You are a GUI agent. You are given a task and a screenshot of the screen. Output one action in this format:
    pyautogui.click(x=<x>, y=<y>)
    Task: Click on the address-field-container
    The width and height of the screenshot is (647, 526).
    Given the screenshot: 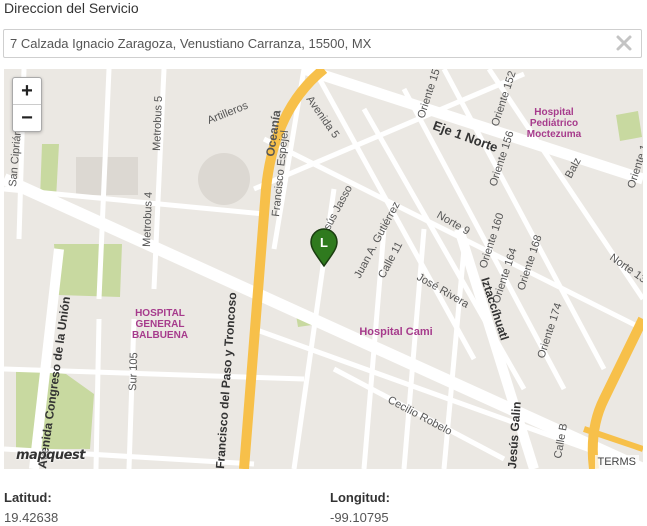 What is the action you would take?
    pyautogui.click(x=322, y=43)
    